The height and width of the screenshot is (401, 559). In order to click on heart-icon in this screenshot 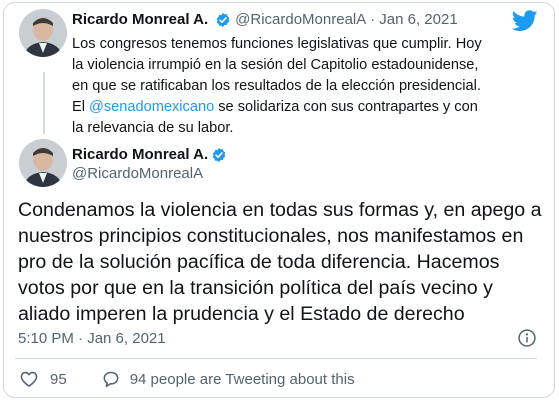, I will do `click(29, 379)`.